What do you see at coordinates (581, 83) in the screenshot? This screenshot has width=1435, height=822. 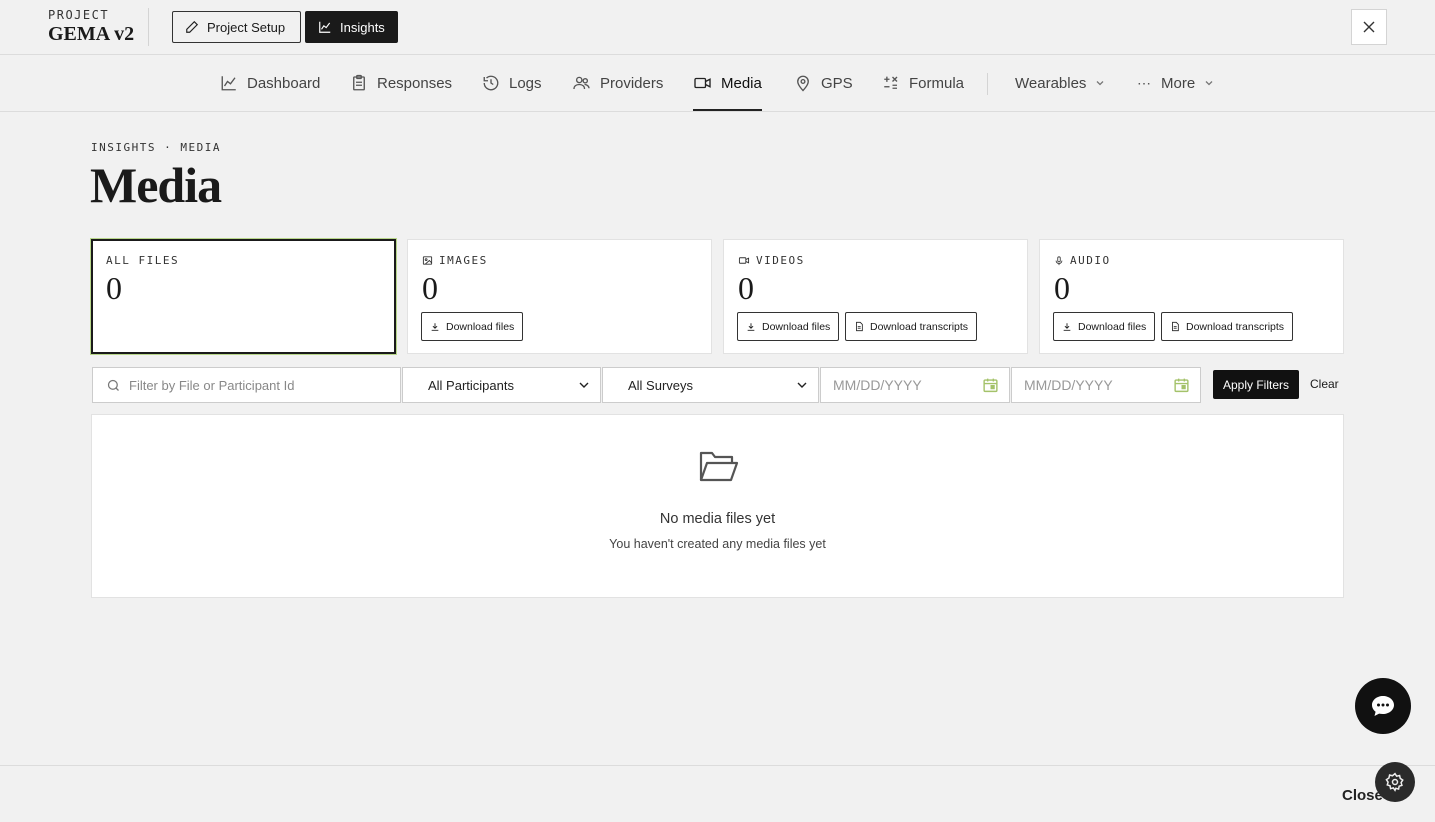 I see `users-icon` at bounding box center [581, 83].